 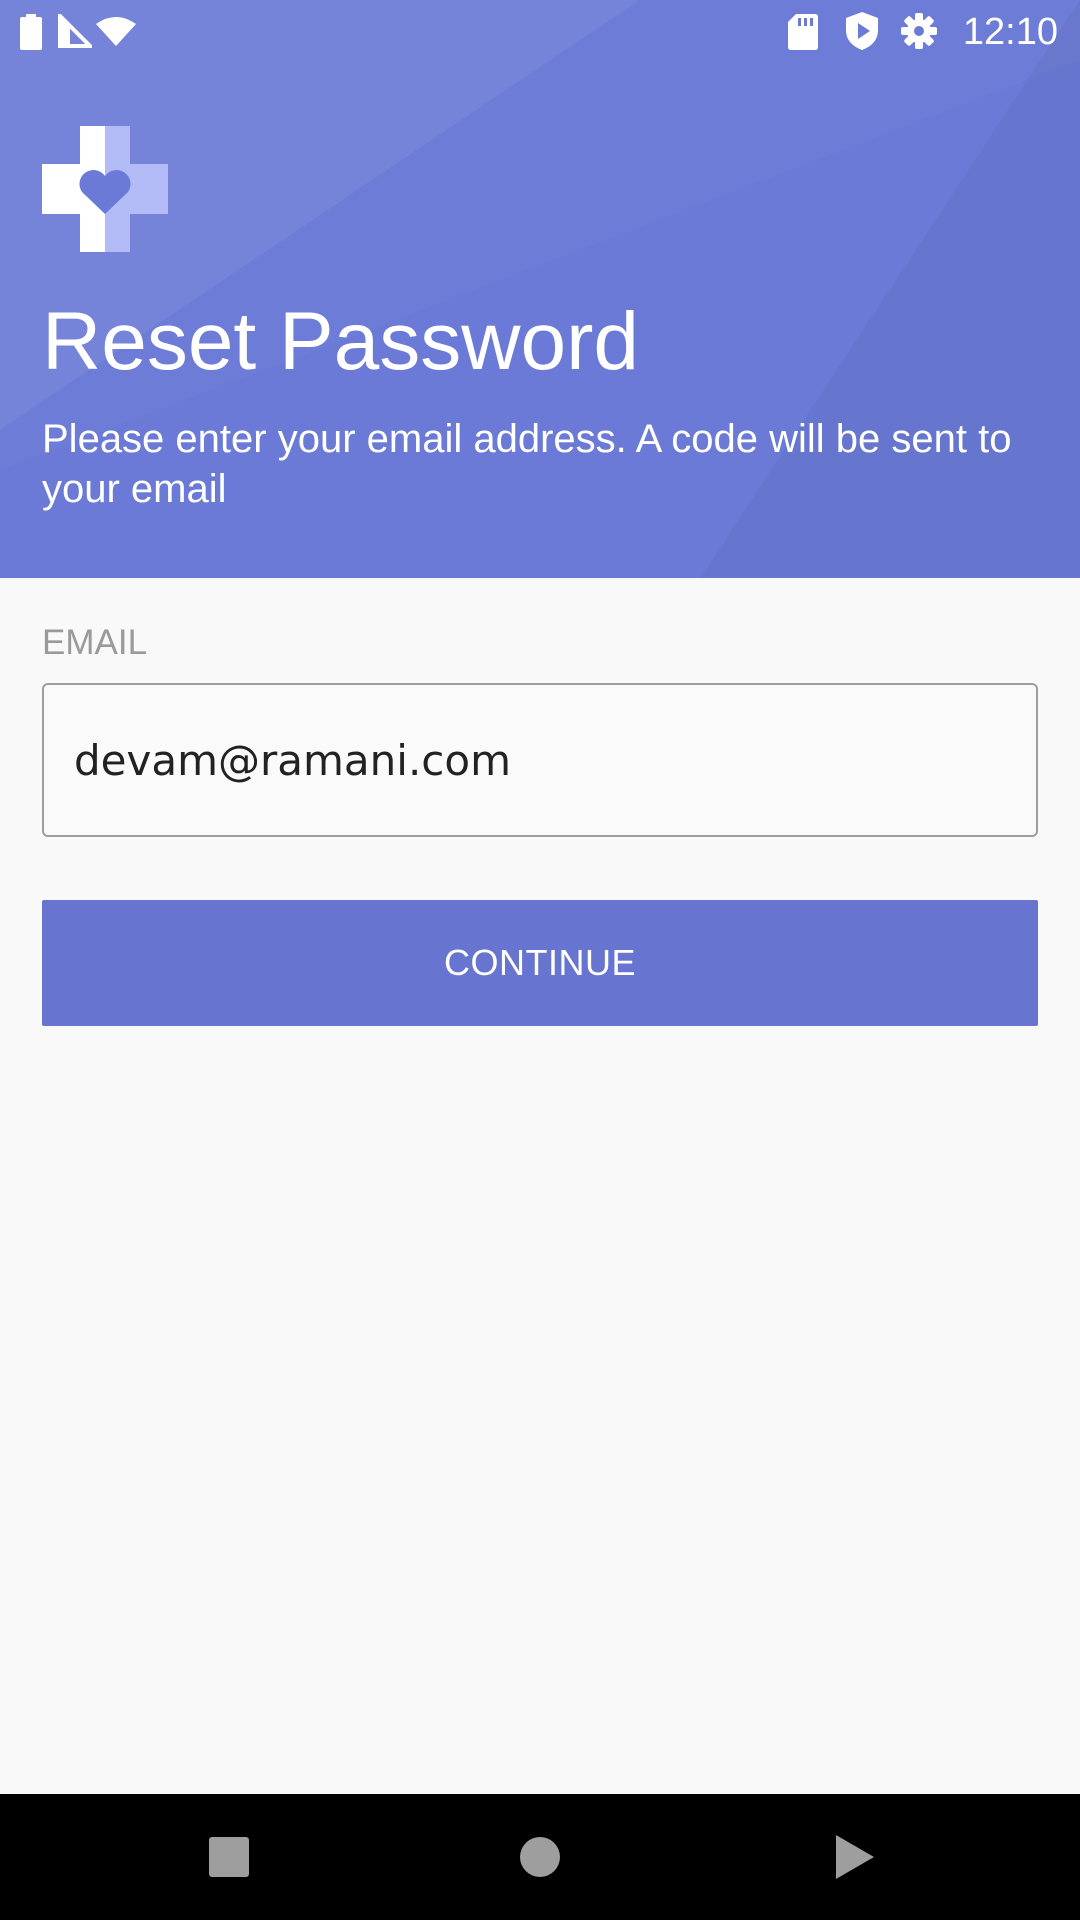 What do you see at coordinates (105, 189) in the screenshot?
I see `medical-cross-heart-logo` at bounding box center [105, 189].